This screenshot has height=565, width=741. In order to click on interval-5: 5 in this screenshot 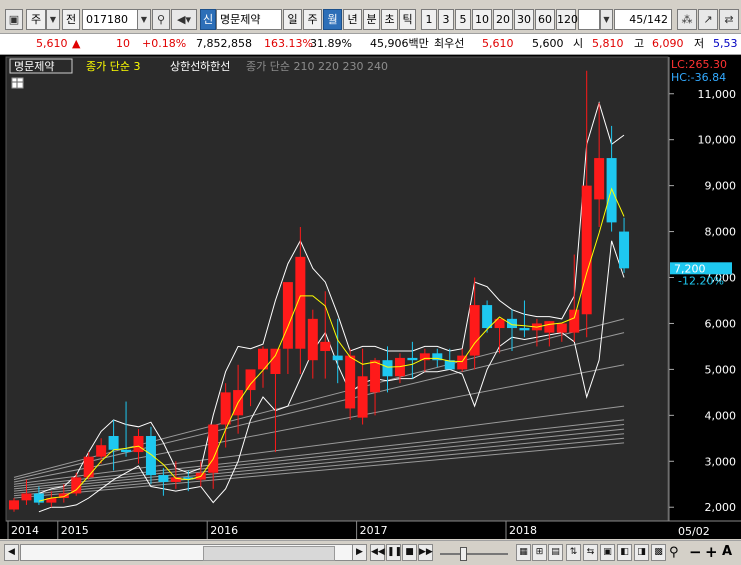, I will do `click(463, 19)`.